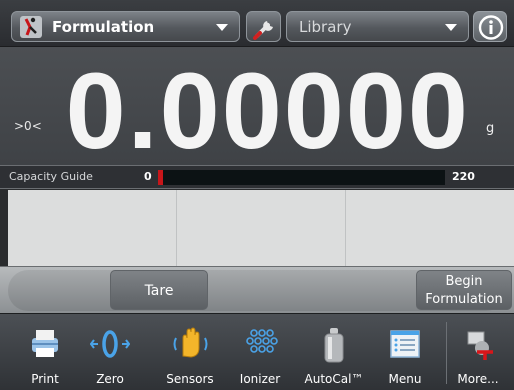 This screenshot has height=390, width=514. What do you see at coordinates (263, 30) in the screenshot?
I see `wrench-icon` at bounding box center [263, 30].